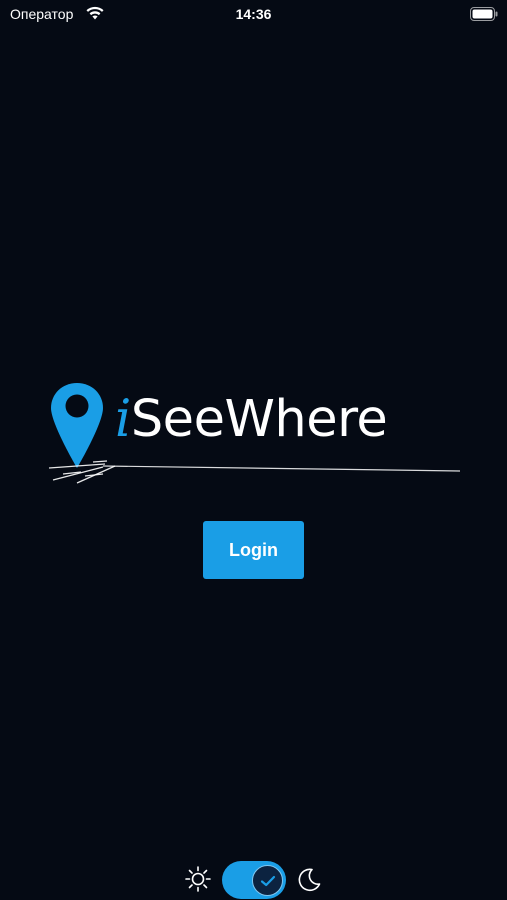  I want to click on theme-switch, so click(255, 877).